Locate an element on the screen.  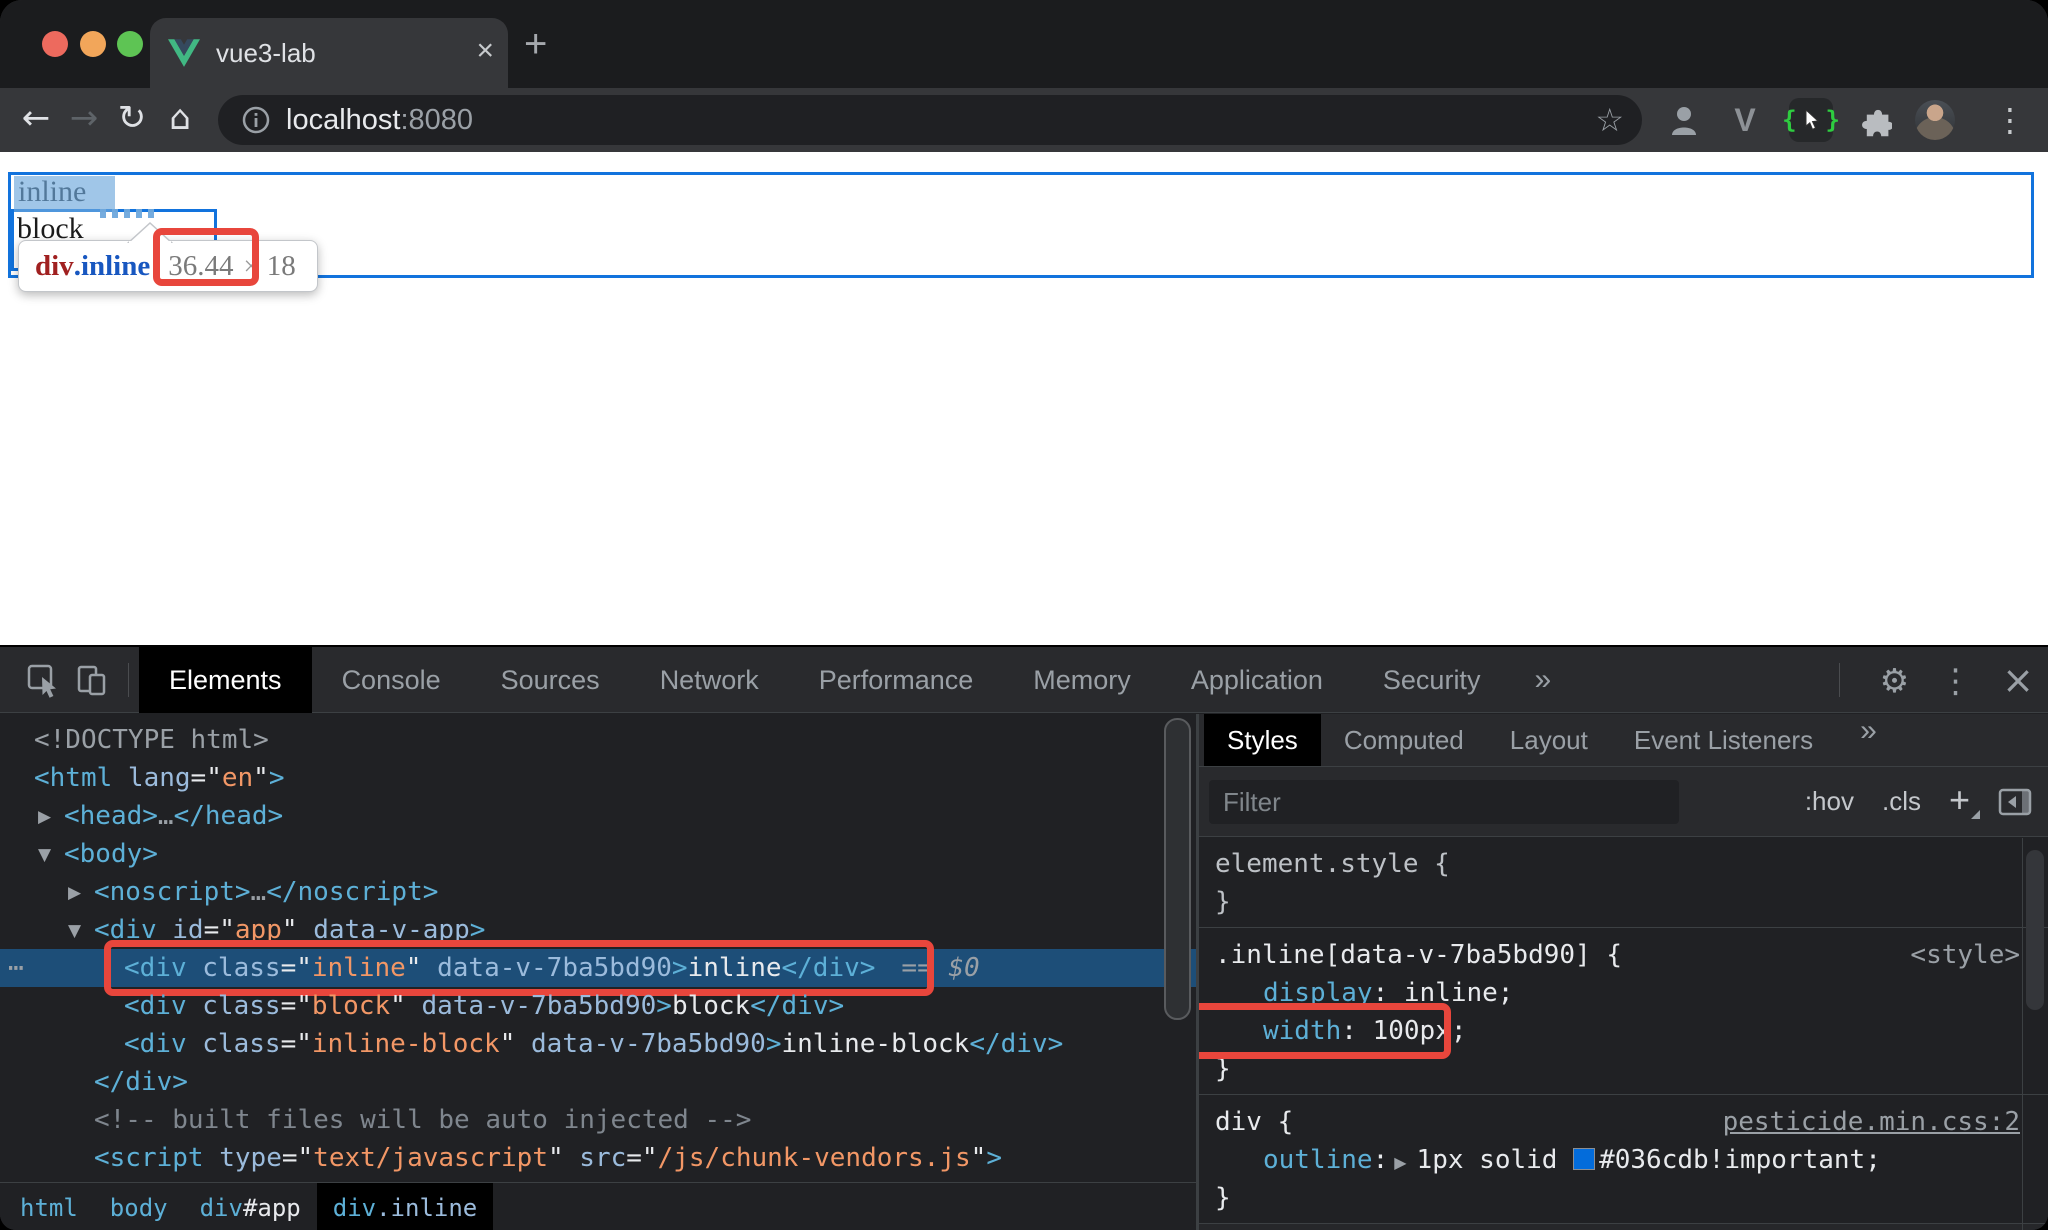
more-tabs-icon: » is located at coordinates (1542, 680).